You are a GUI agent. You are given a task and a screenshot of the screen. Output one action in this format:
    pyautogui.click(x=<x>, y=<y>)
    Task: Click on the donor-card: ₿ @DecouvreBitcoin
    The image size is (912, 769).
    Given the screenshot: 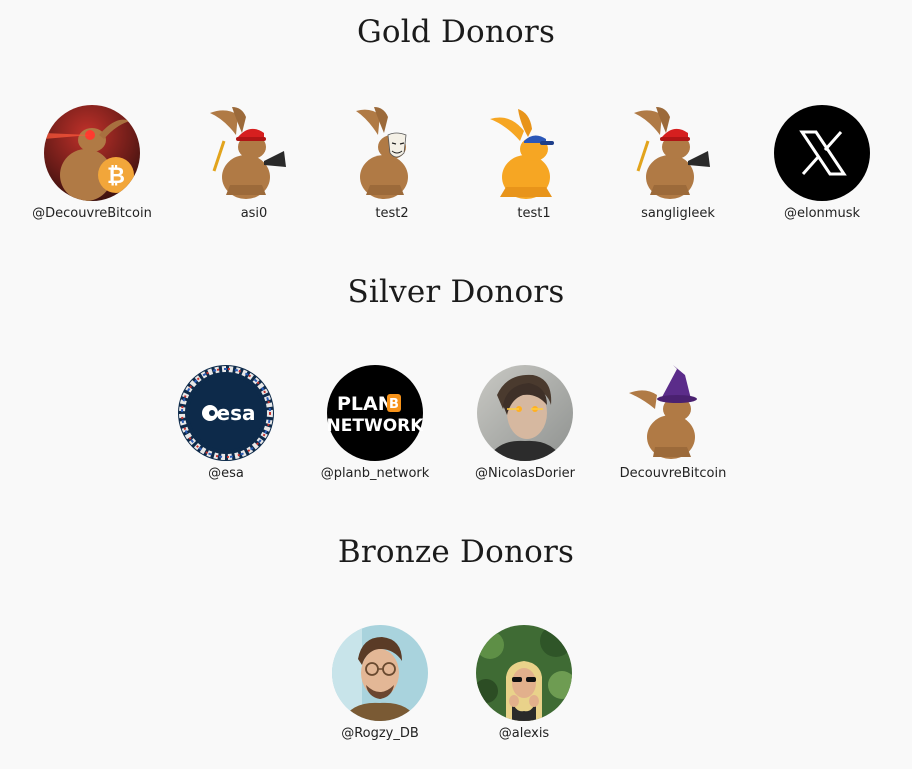 What is the action you would take?
    pyautogui.click(x=92, y=163)
    